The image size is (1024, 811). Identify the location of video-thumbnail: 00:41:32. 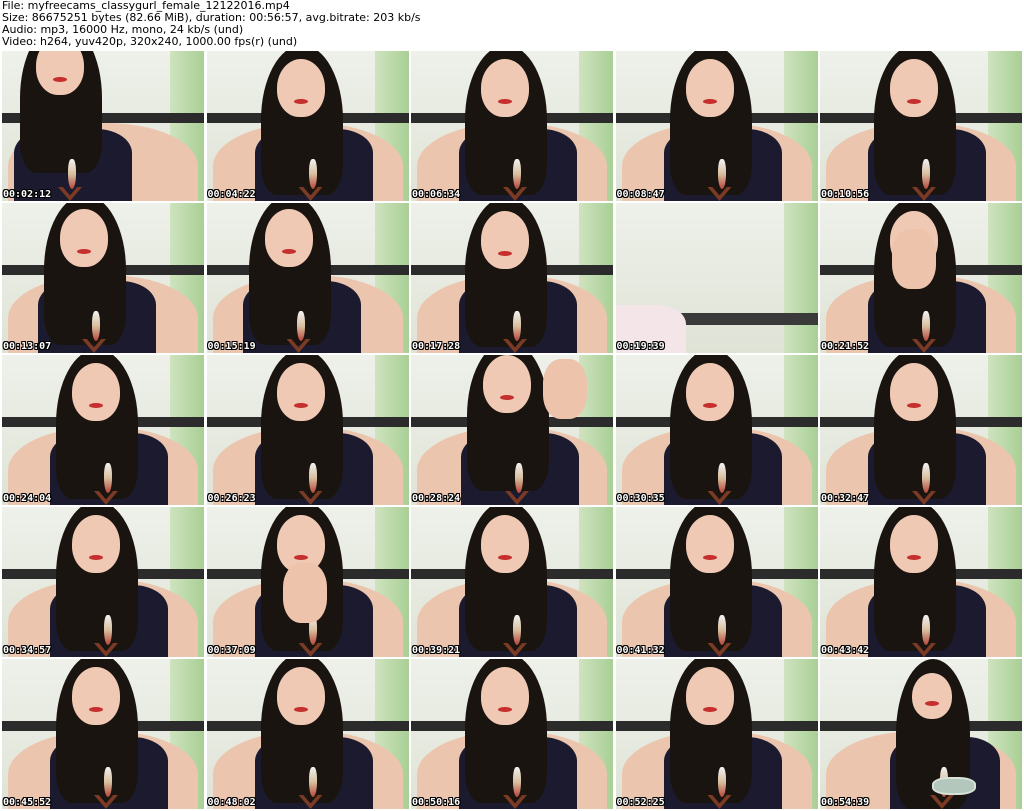
(716, 582).